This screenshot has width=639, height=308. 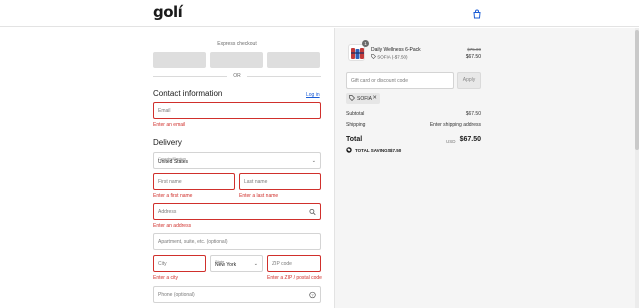 I want to click on state-select: State New York ⌄, so click(x=236, y=263).